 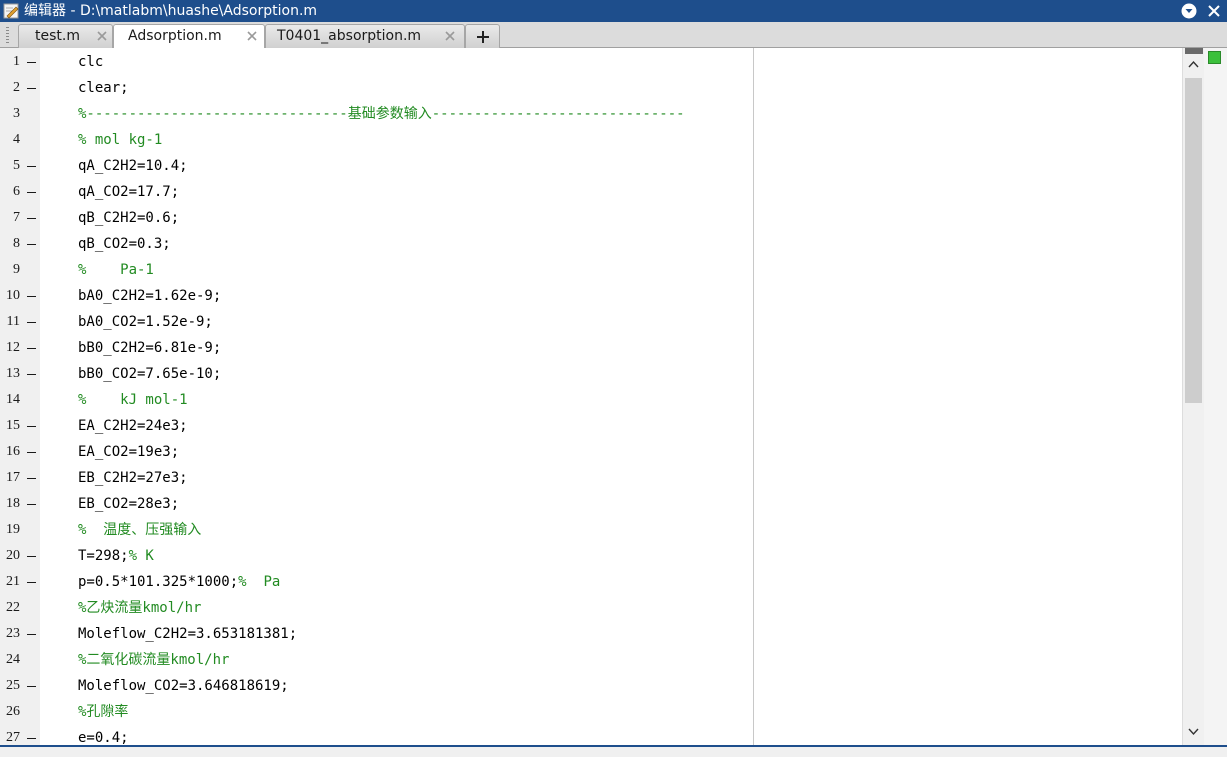 I want to click on code-analyzer-ok-icon, so click(x=1214, y=57).